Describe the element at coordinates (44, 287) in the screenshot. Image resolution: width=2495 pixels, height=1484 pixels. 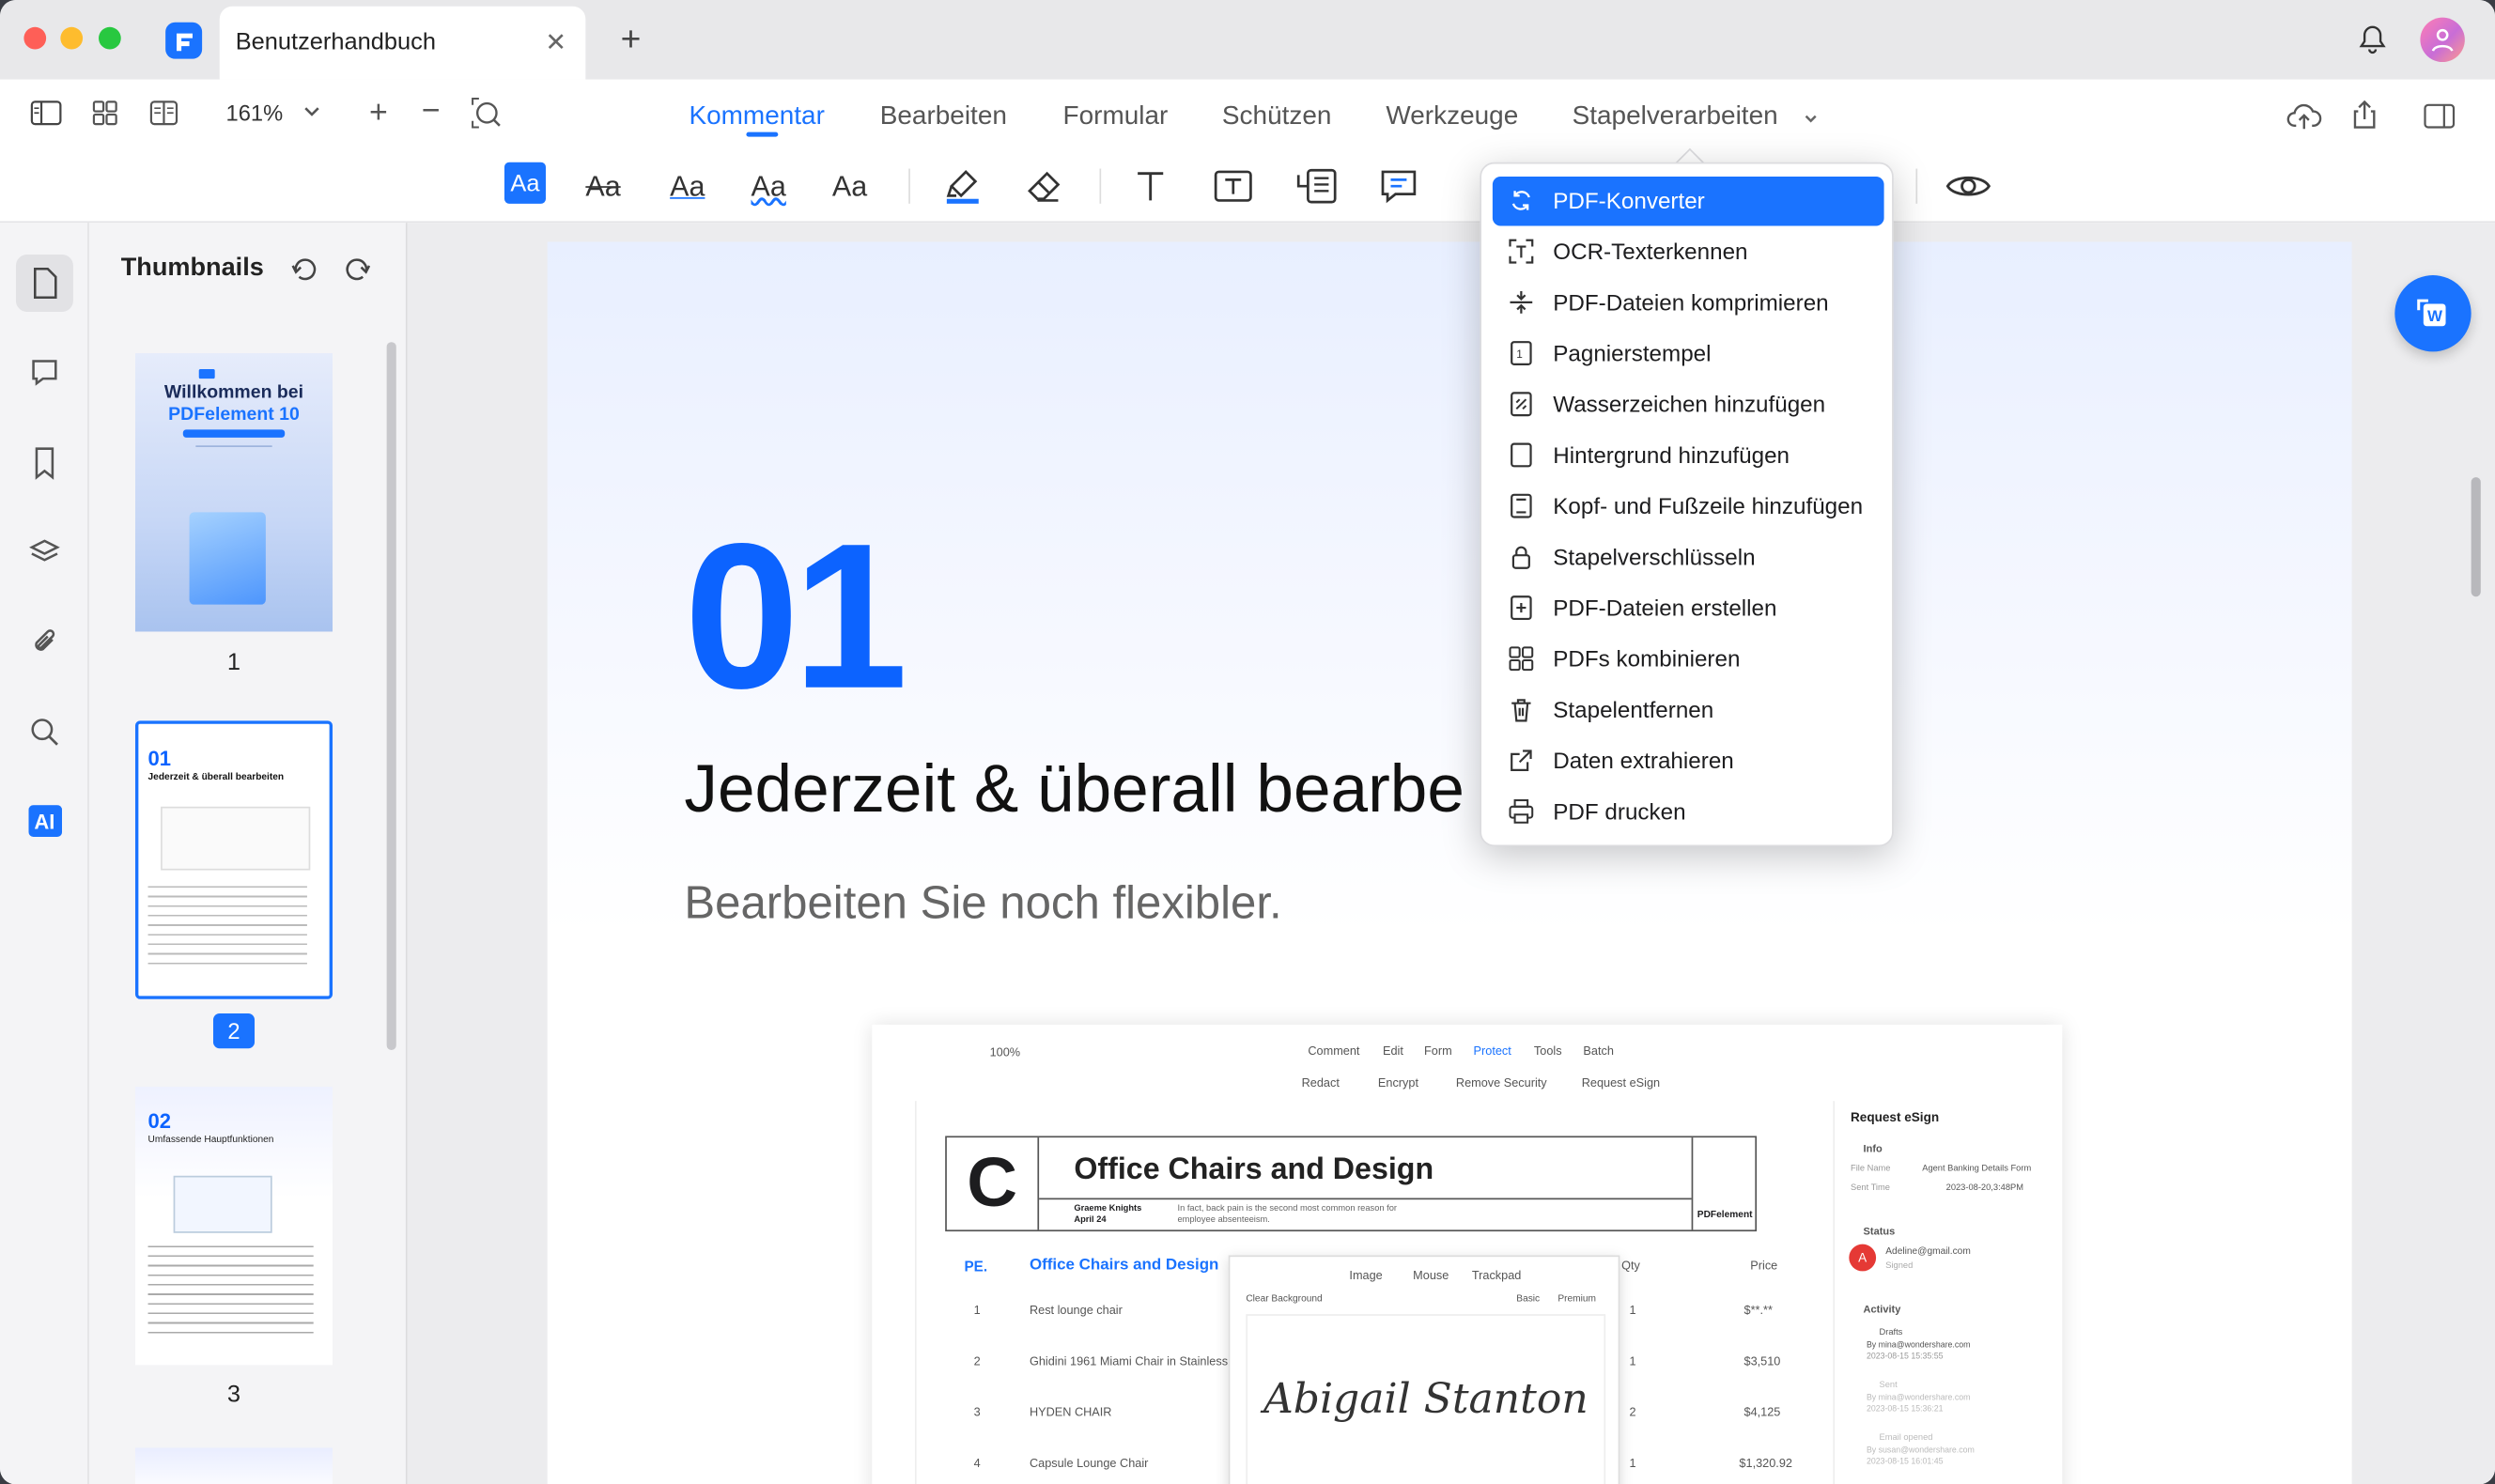
I see `page-icon` at that location.